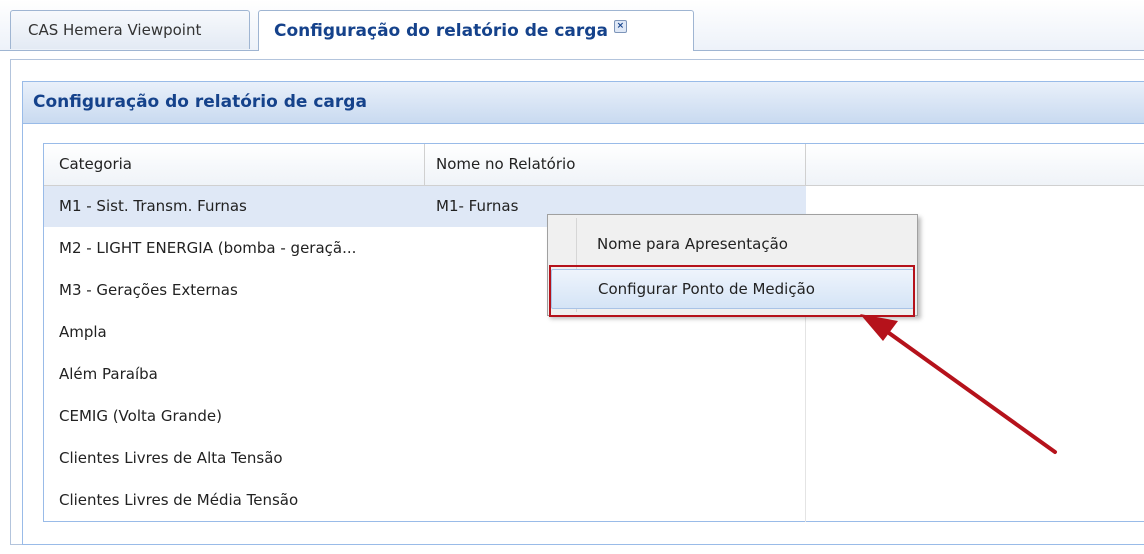  What do you see at coordinates (620, 26) in the screenshot?
I see `close-icon: ×` at bounding box center [620, 26].